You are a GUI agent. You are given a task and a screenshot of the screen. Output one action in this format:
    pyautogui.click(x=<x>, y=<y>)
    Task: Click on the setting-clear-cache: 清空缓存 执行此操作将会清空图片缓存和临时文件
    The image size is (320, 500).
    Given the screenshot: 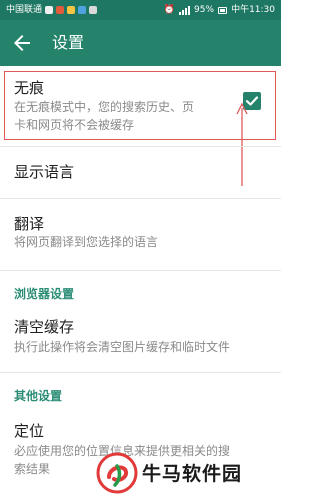 What is the action you would take?
    pyautogui.click(x=140, y=339)
    